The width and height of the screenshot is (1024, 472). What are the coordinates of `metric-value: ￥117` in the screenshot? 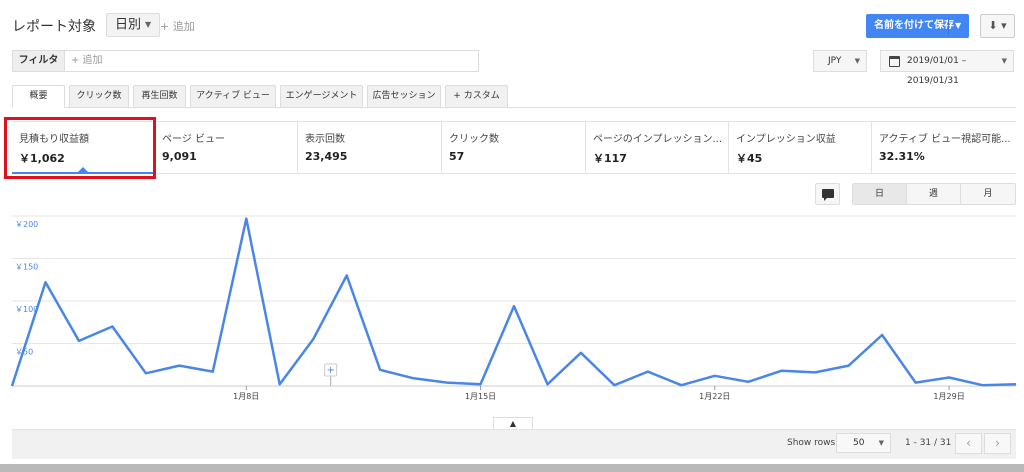 It's located at (610, 158).